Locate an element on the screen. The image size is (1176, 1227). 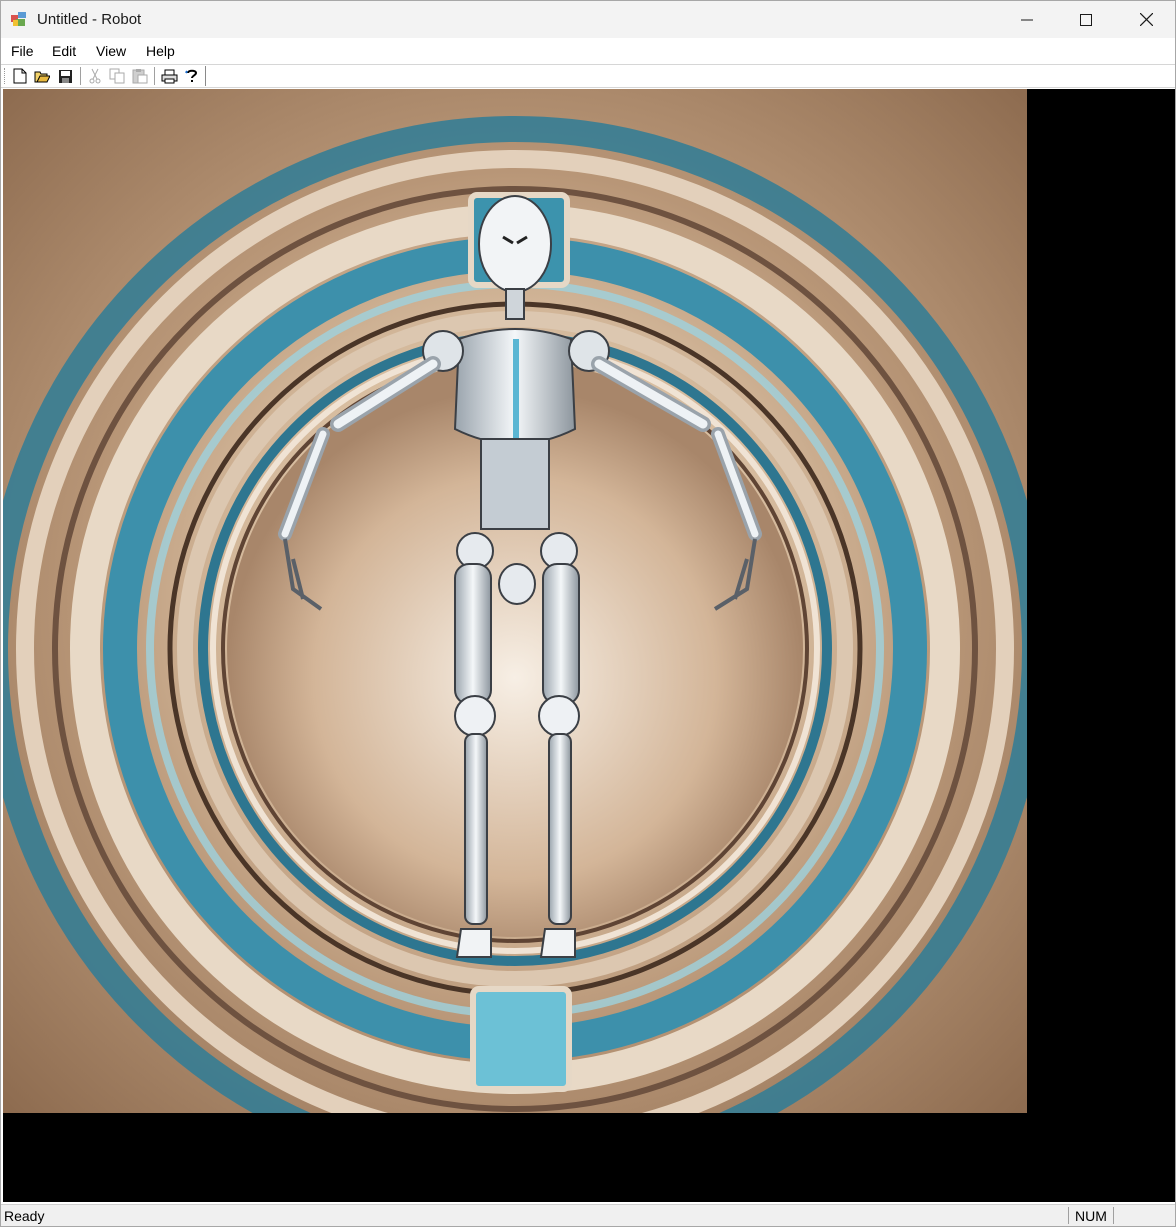
status-pane-empty is located at coordinates (1138, 1215).